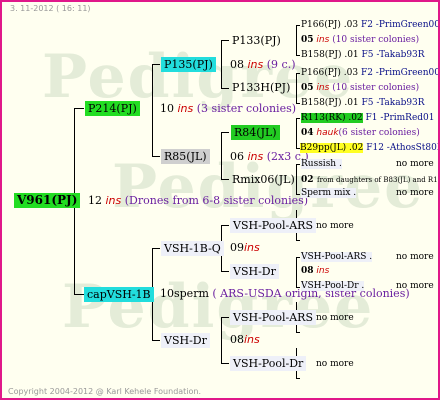 The image size is (440, 400). I want to click on ancestor-id: Sperm mix ., so click(329, 193).